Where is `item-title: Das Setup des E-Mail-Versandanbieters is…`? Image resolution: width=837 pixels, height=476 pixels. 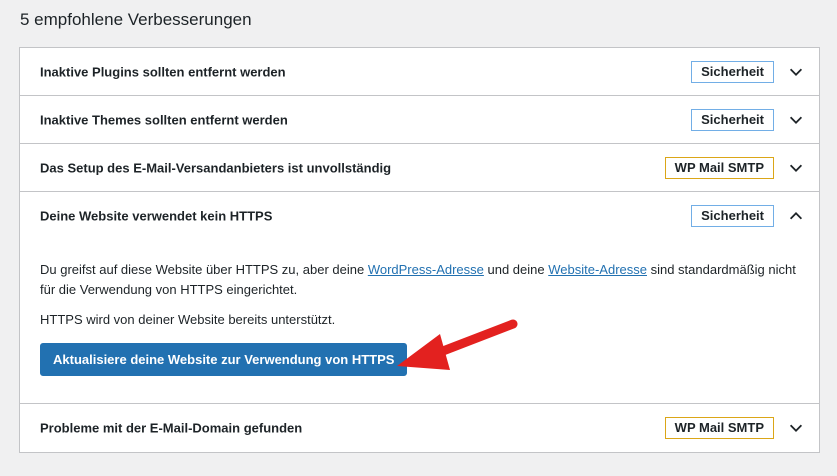
item-title: Das Setup des E-Mail-Versandanbieters is… is located at coordinates (216, 167).